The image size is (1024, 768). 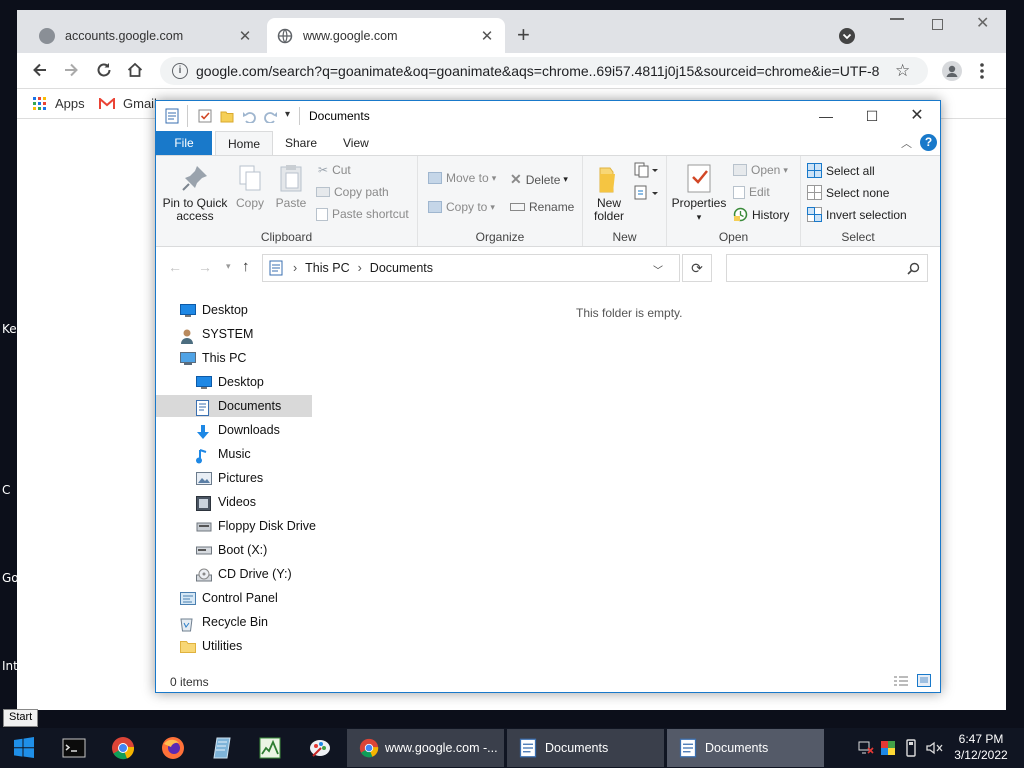 I want to click on delete-button: ✕ Delete ▾, so click(x=539, y=179).